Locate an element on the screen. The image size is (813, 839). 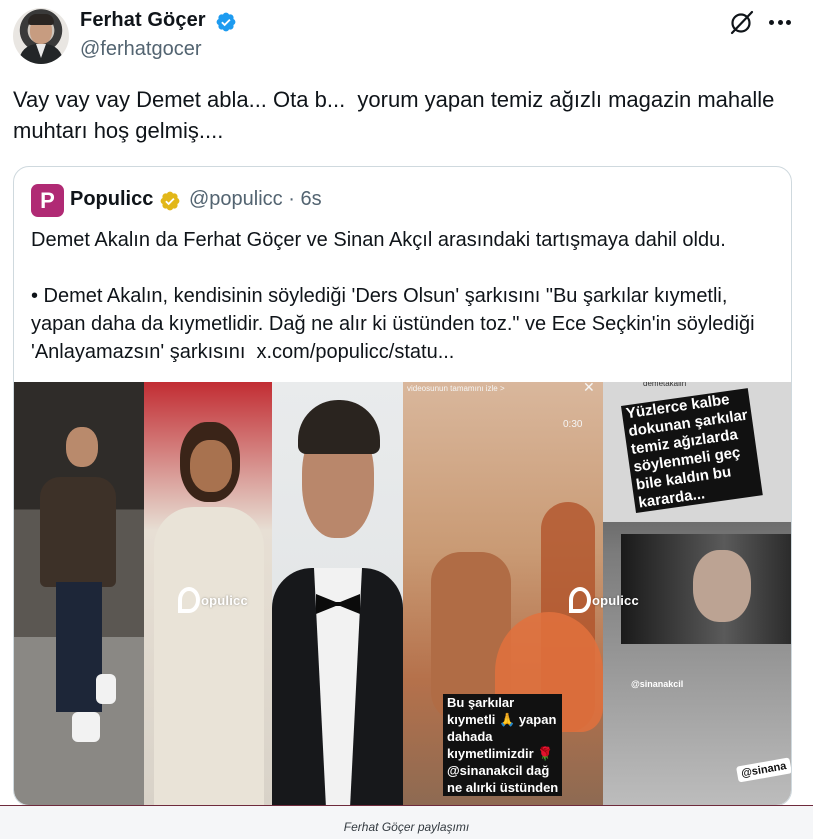
jacket-shape is located at coordinates (78, 532).